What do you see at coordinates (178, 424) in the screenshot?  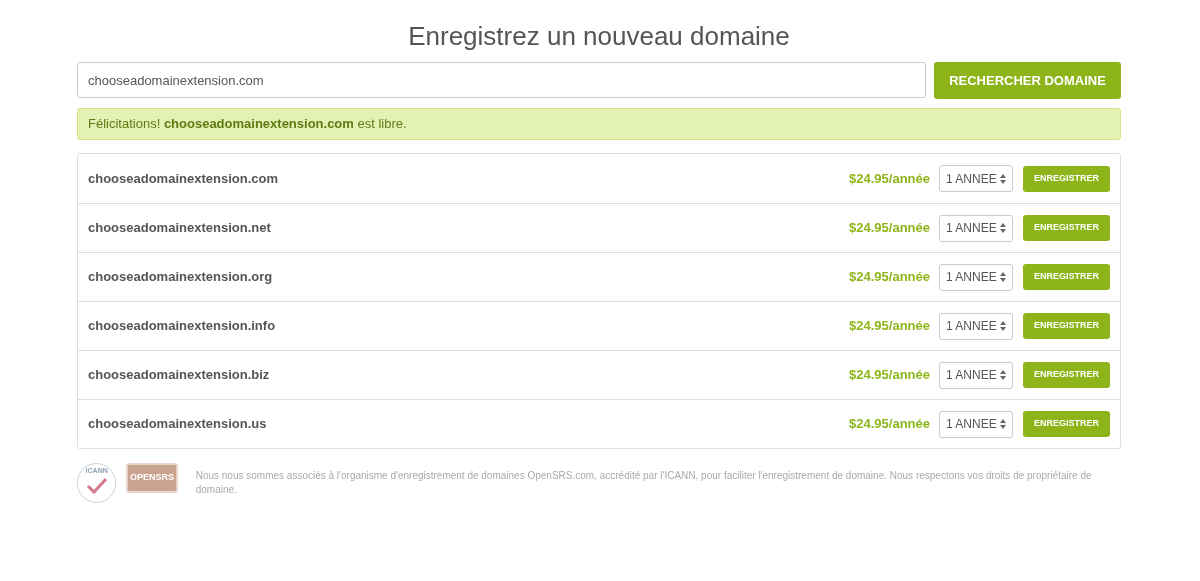 I see `domain-name: chooseadomainextension.us` at bounding box center [178, 424].